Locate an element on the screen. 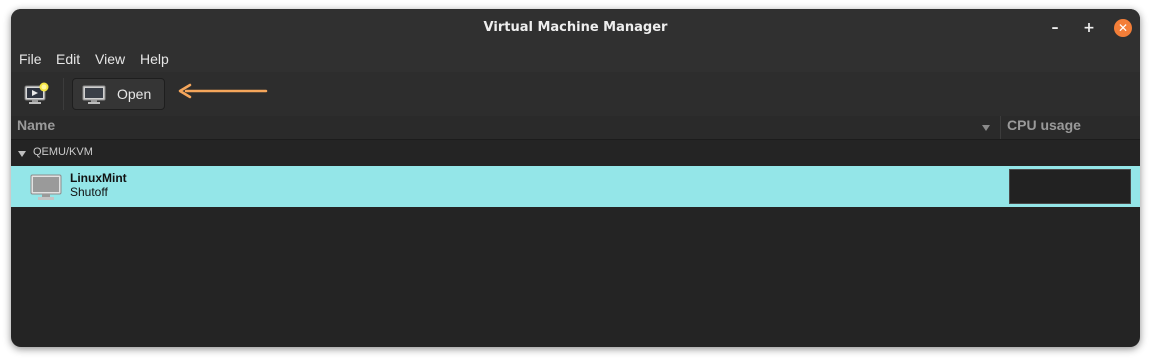 The image size is (1153, 360). menu-view: View is located at coordinates (110, 59).